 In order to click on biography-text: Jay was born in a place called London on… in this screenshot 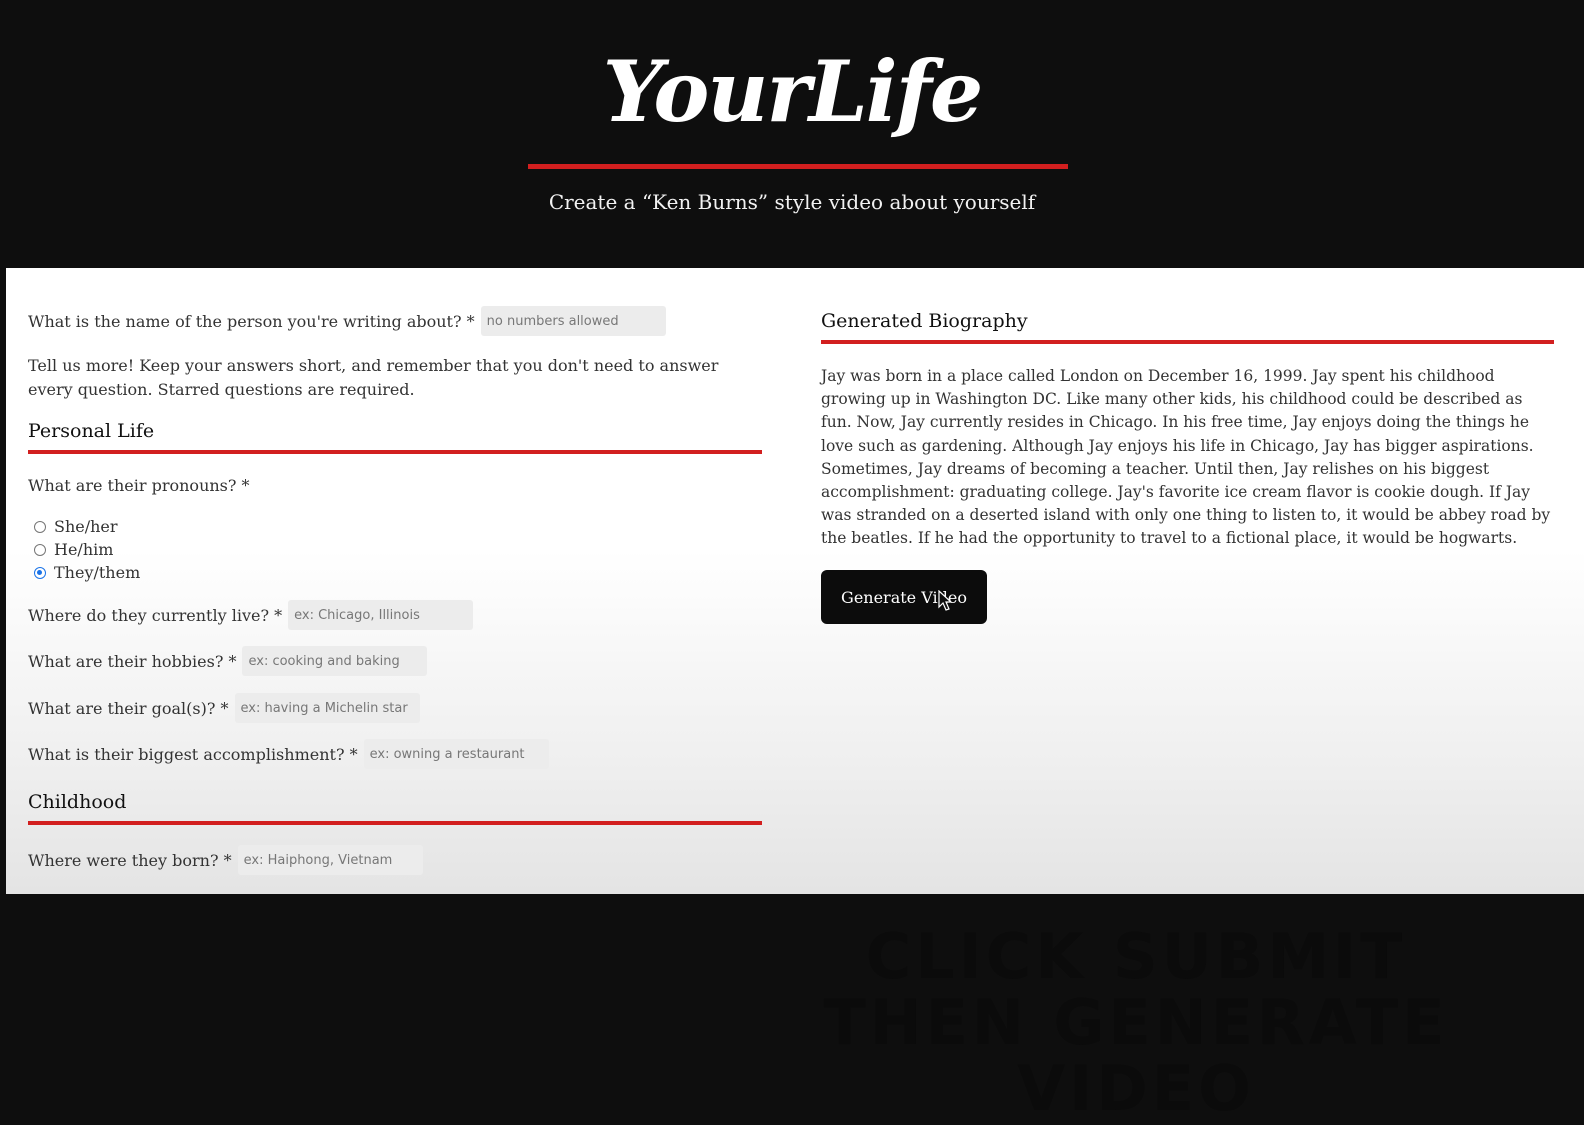, I will do `click(1186, 457)`.